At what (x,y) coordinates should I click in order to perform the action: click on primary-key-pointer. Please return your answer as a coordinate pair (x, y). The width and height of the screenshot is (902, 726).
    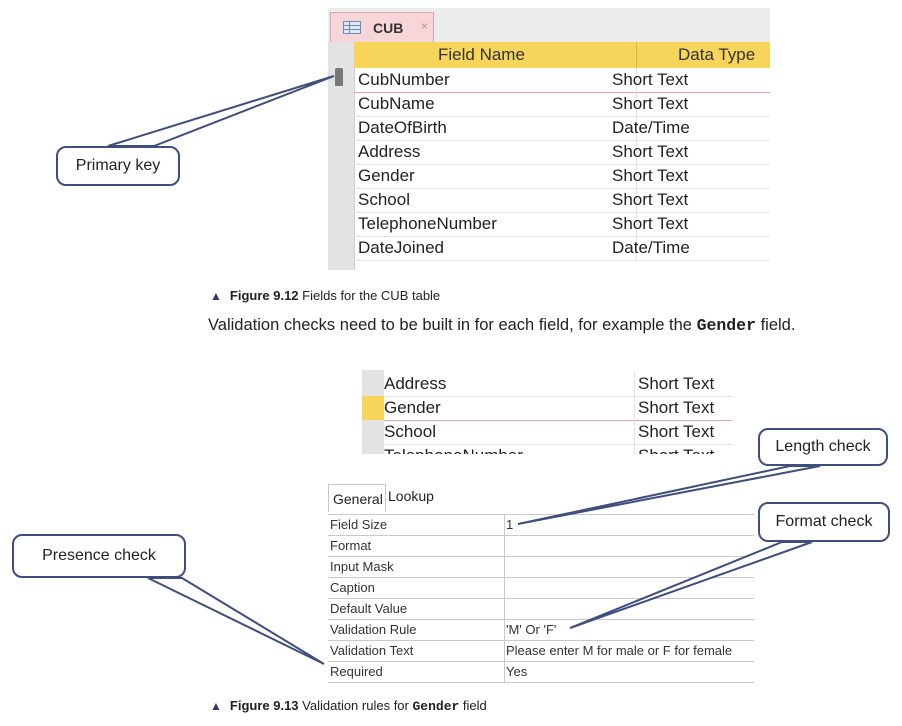
    Looking at the image, I should click on (221, 111).